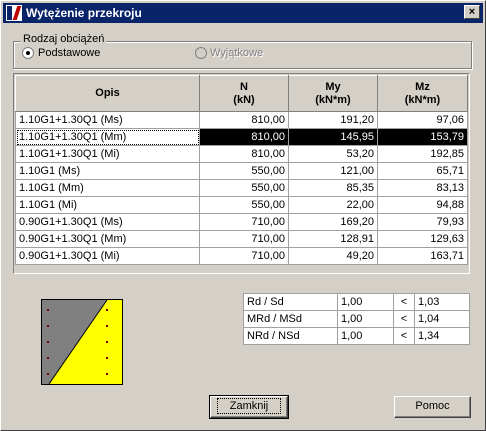 This screenshot has height=431, width=486. I want to click on cell-my: 22,00, so click(333, 205).